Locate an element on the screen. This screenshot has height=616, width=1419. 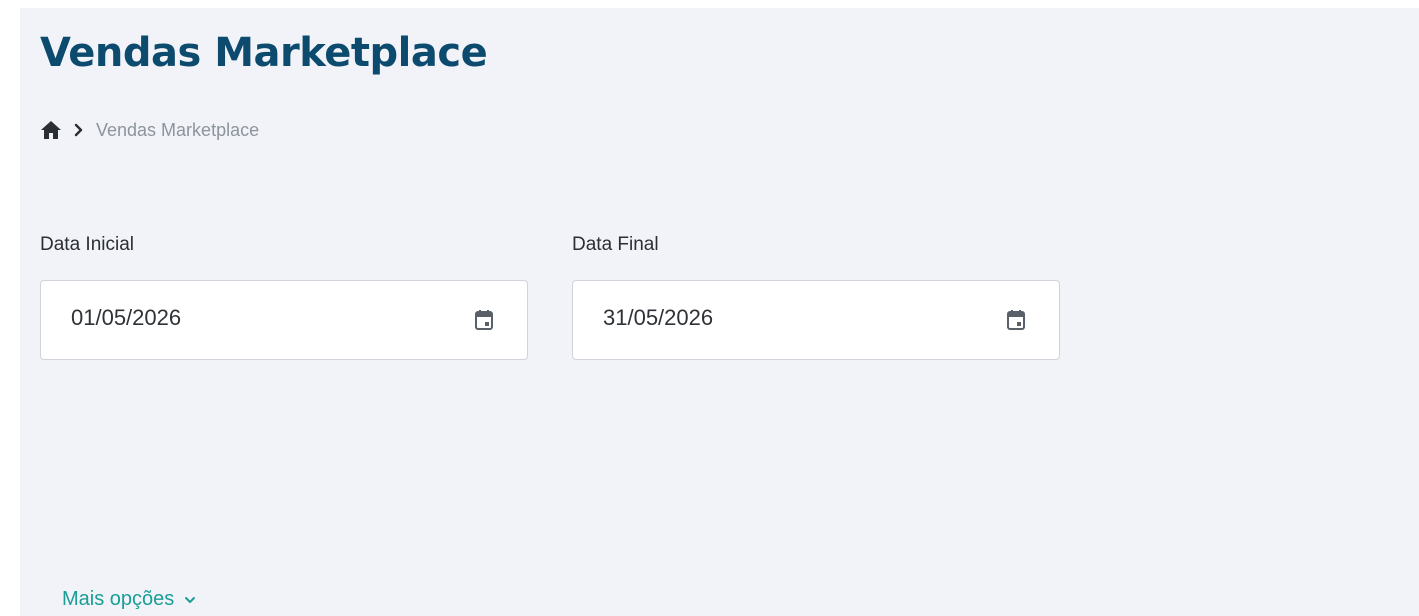
page-title: Vendas Marketplace is located at coordinates (264, 53).